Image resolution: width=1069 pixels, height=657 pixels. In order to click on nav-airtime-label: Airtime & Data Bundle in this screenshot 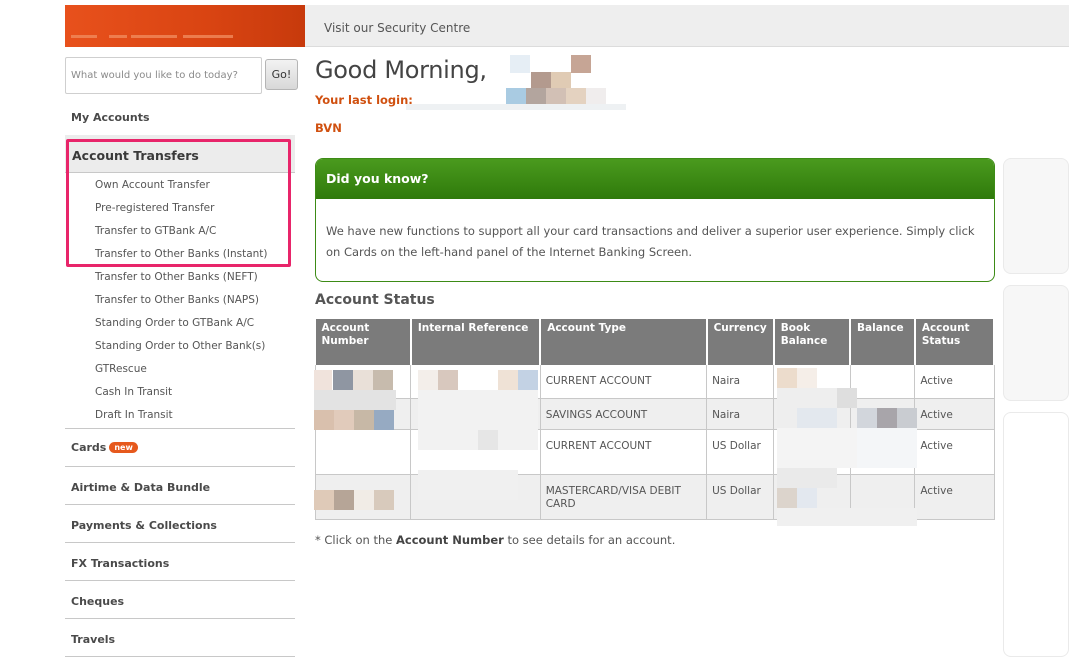, I will do `click(141, 487)`.